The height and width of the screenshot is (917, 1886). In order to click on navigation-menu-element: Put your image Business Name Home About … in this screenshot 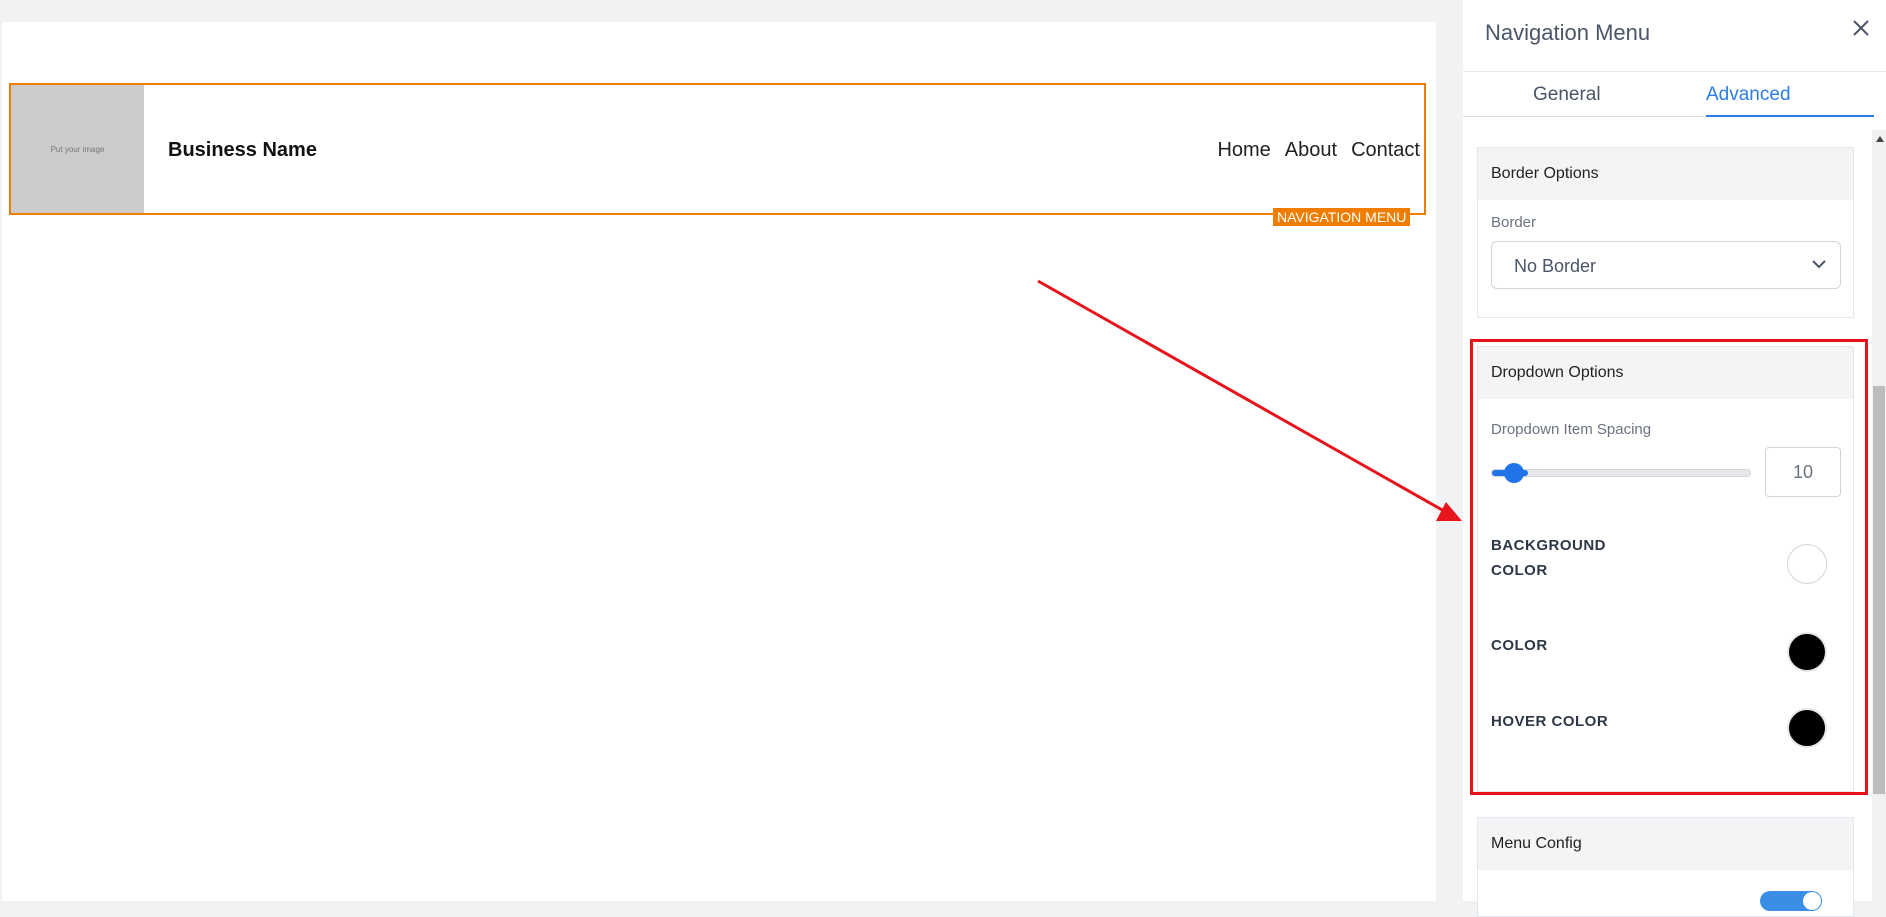, I will do `click(717, 149)`.